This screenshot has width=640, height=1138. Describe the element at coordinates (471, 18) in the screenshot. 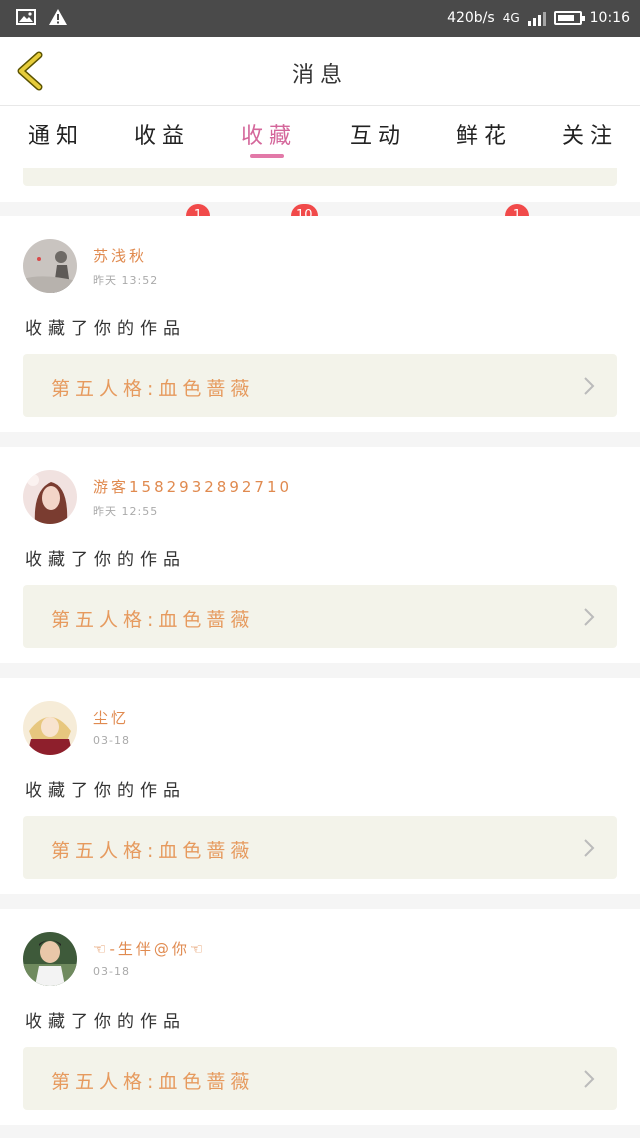

I see `network-speed: 420b/s` at that location.